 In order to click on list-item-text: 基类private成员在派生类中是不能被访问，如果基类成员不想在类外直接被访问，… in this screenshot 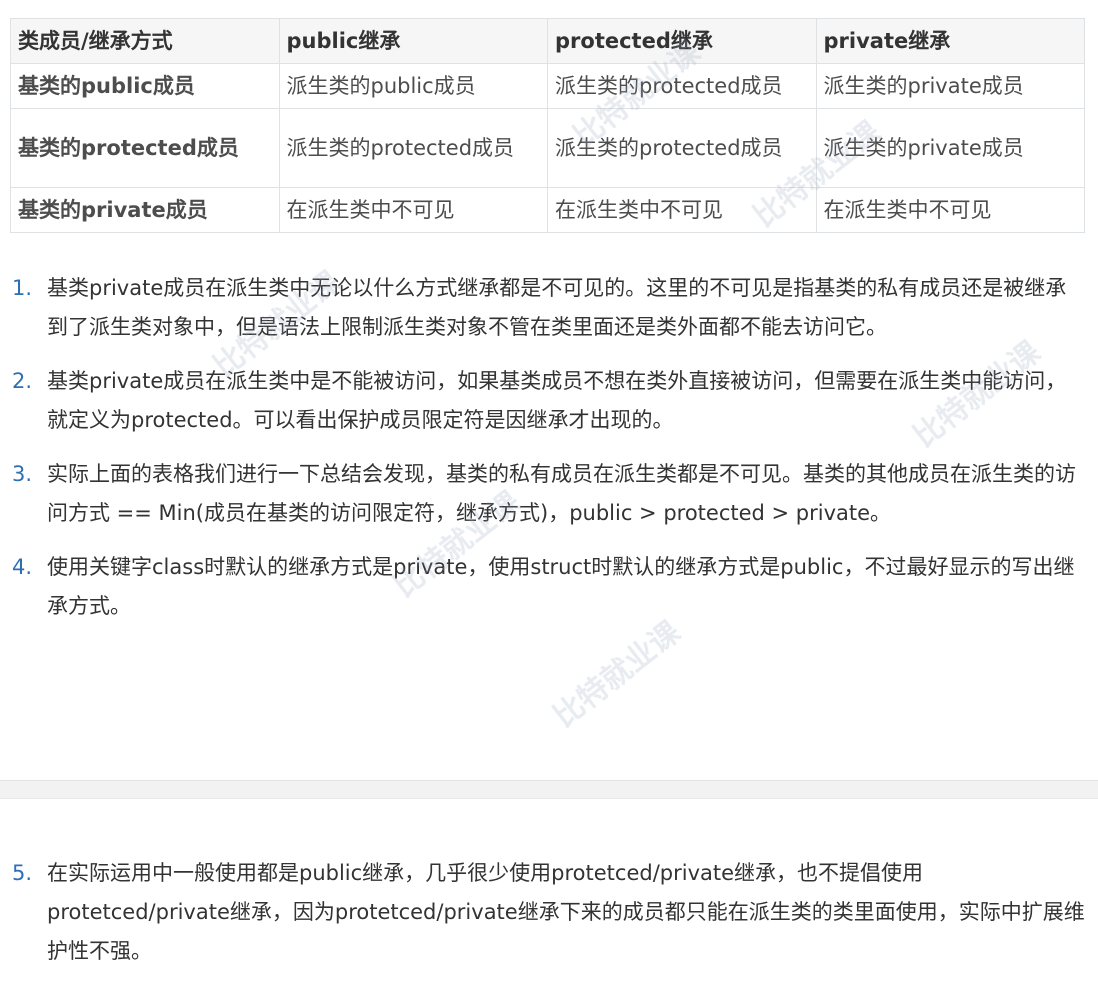, I will do `click(557, 400)`.